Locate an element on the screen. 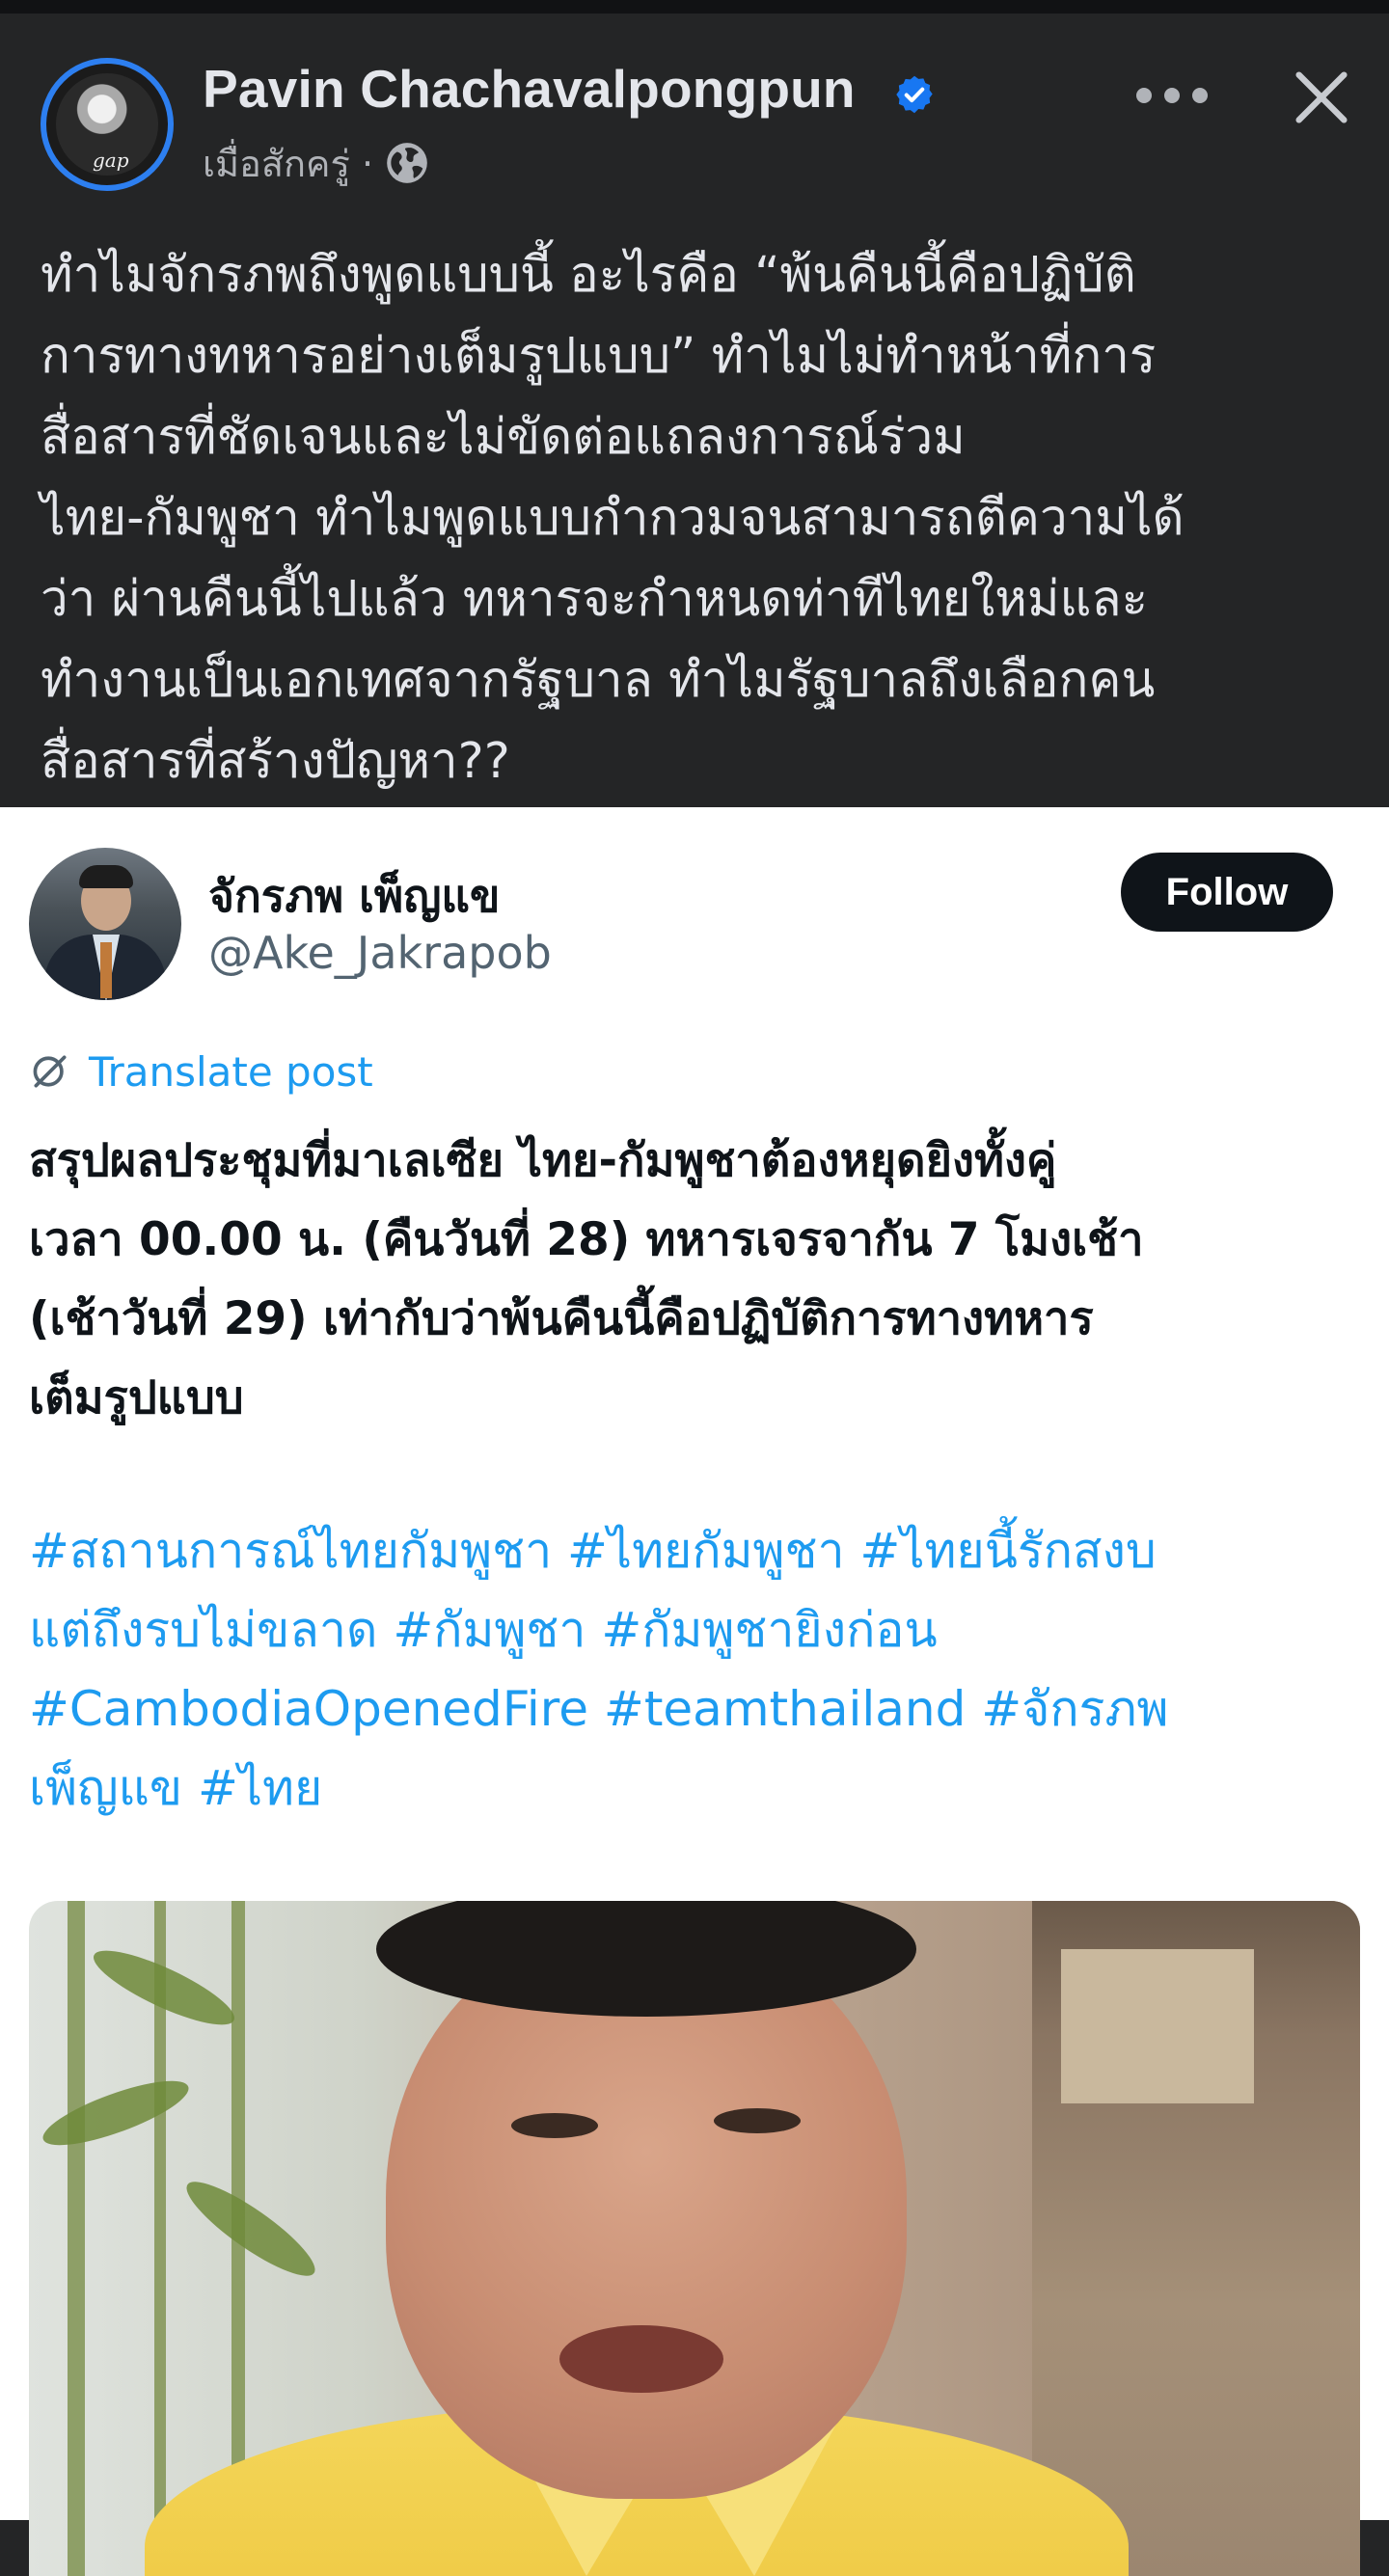 Image resolution: width=1389 pixels, height=2576 pixels. tweet-text-line: เต็มรูปแบบ is located at coordinates (137, 1397).